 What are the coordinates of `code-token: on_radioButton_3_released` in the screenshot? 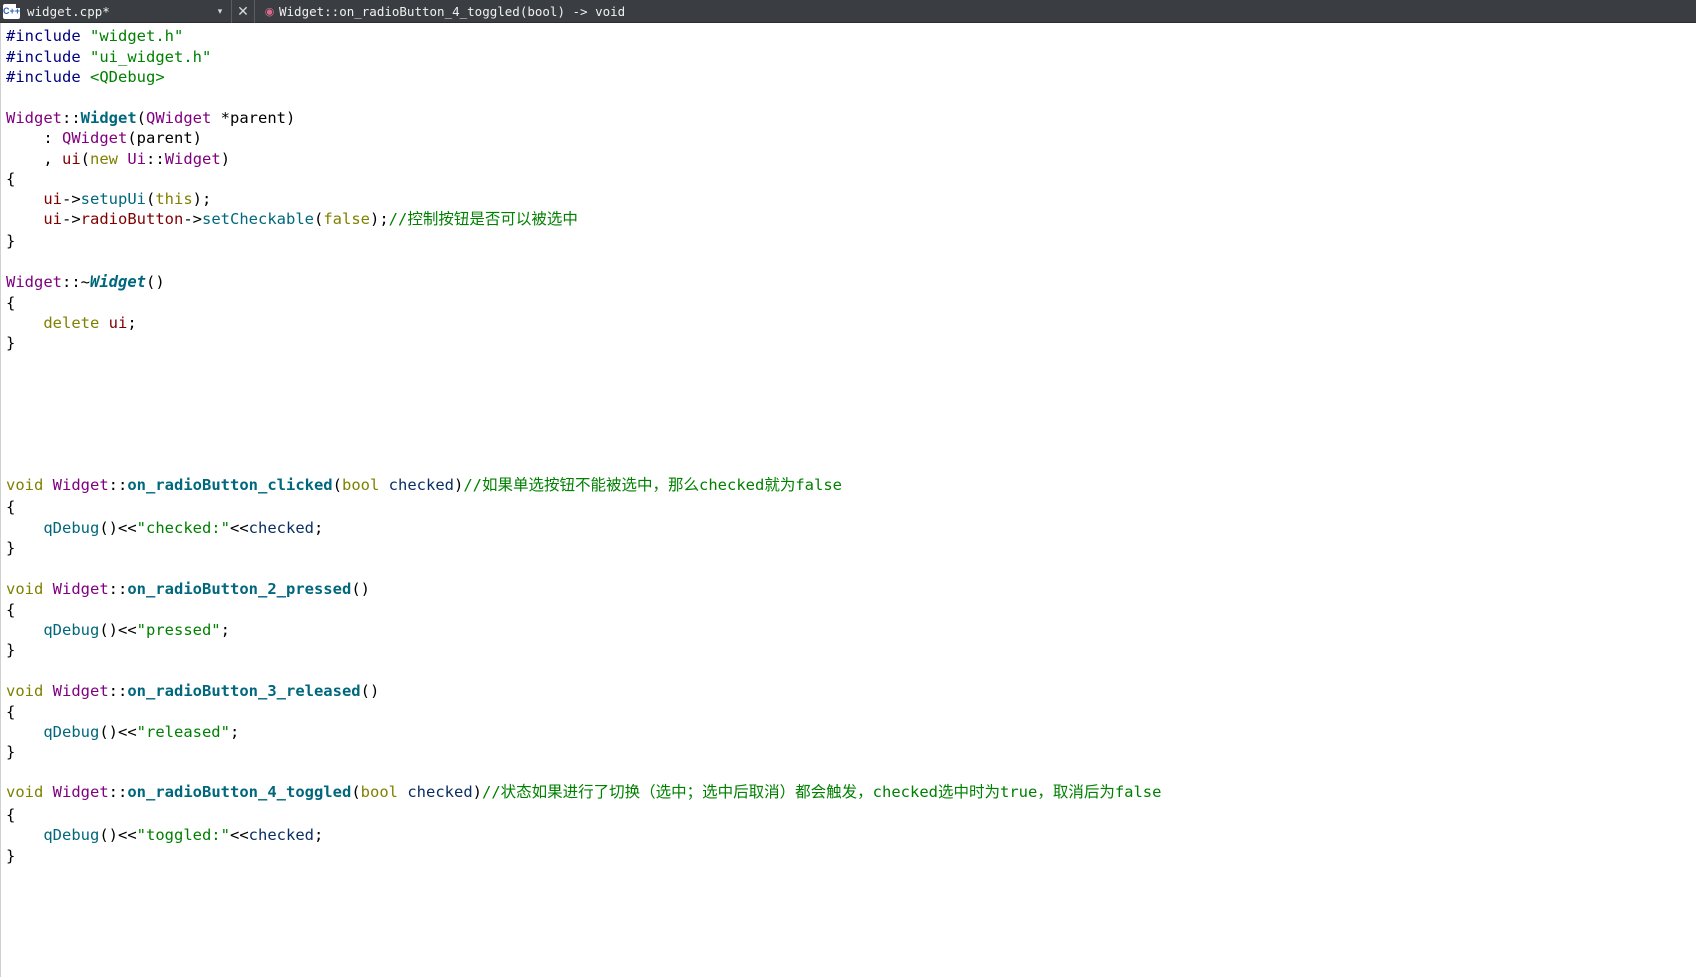 It's located at (244, 691).